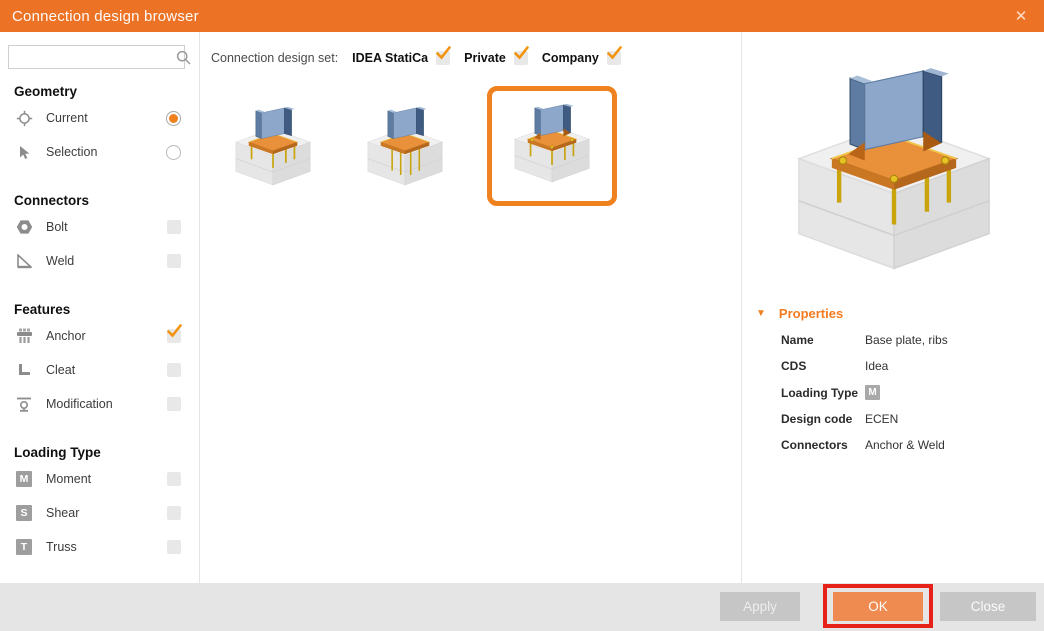 This screenshot has height=631, width=1044. Describe the element at coordinates (522, 607) in the screenshot. I see `footer-bar: Apply OK Close` at that location.